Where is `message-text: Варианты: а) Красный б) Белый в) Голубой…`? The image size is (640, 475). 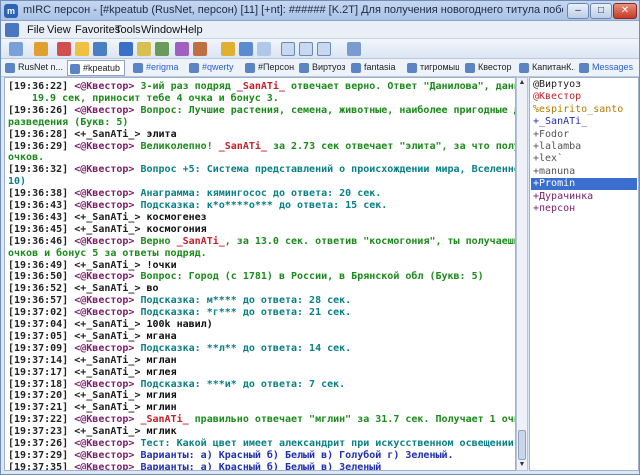
message-text: Варианты: а) Красный б) Белый в) Голубой… is located at coordinates (297, 455).